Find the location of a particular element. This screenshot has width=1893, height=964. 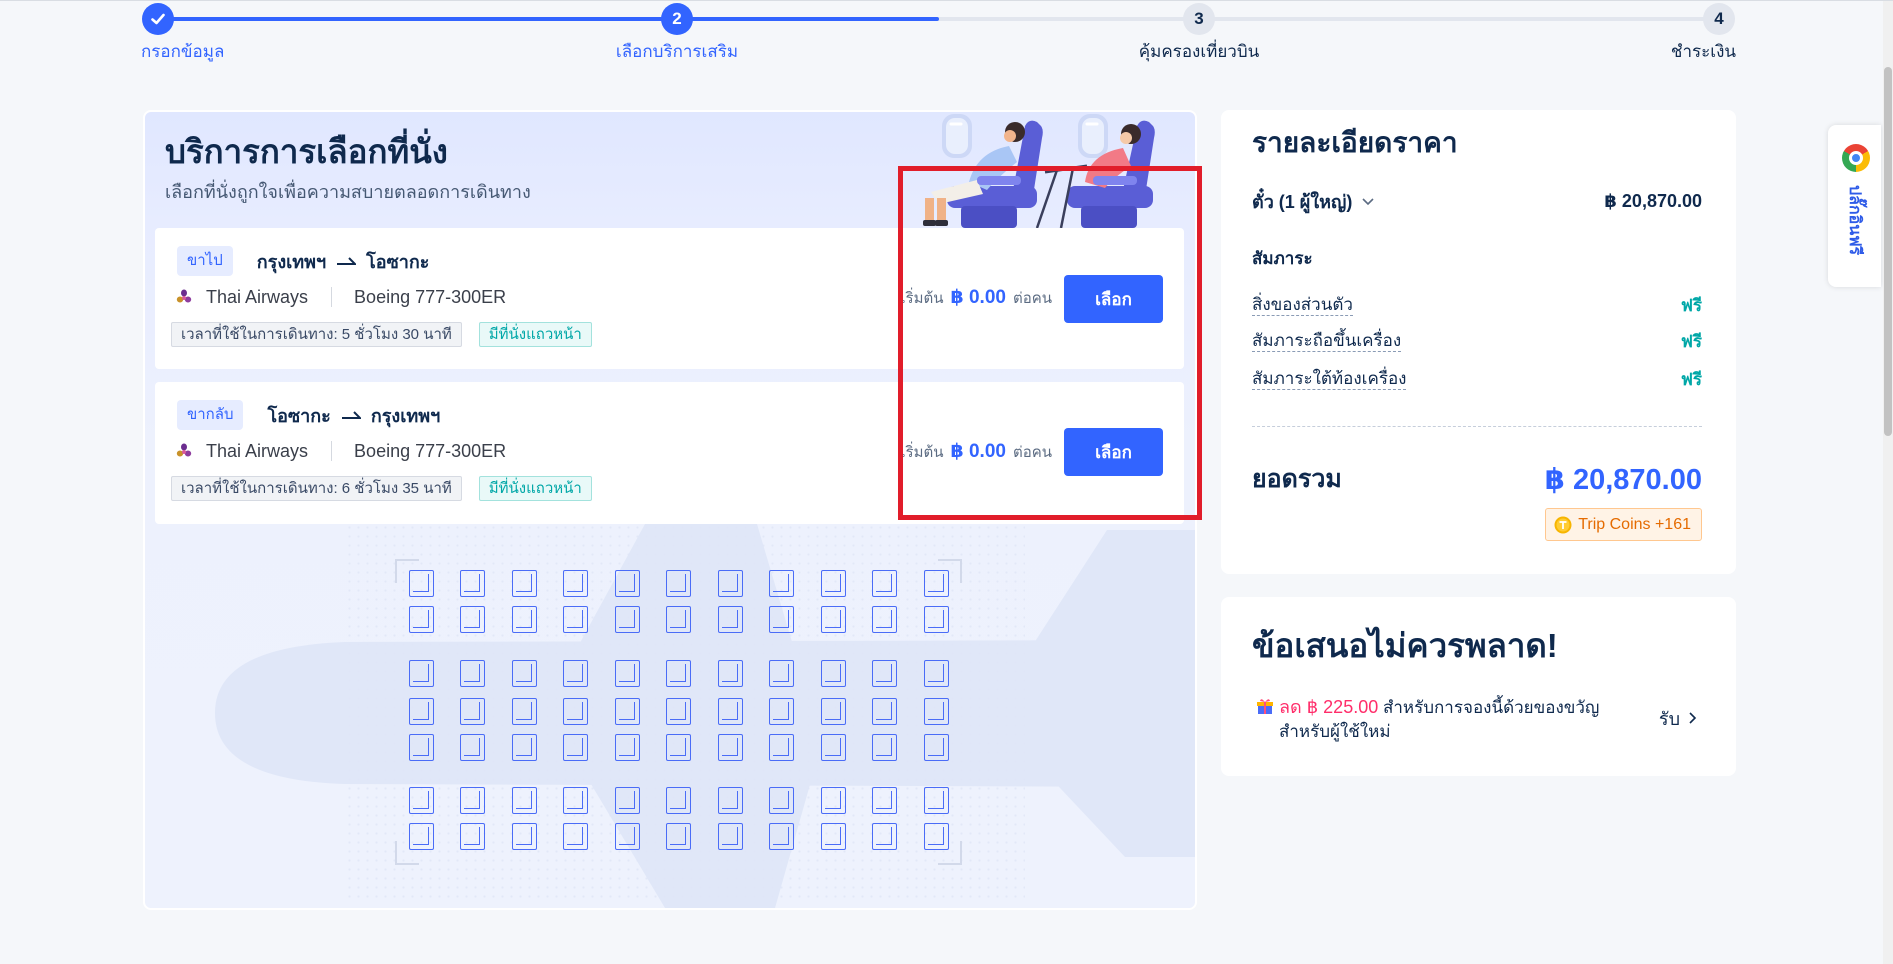

baggage-heading: สัมภาระ is located at coordinates (1477, 258).